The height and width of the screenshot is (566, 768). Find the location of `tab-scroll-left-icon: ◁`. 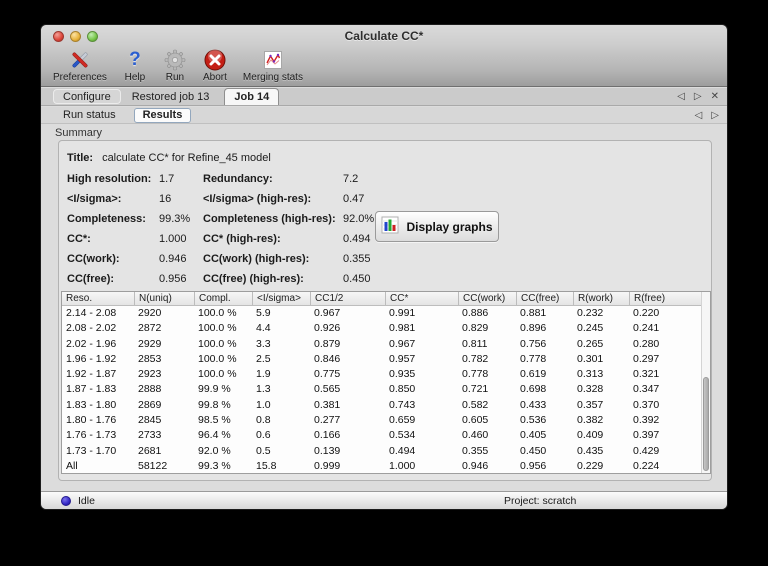

tab-scroll-left-icon: ◁ is located at coordinates (681, 96).